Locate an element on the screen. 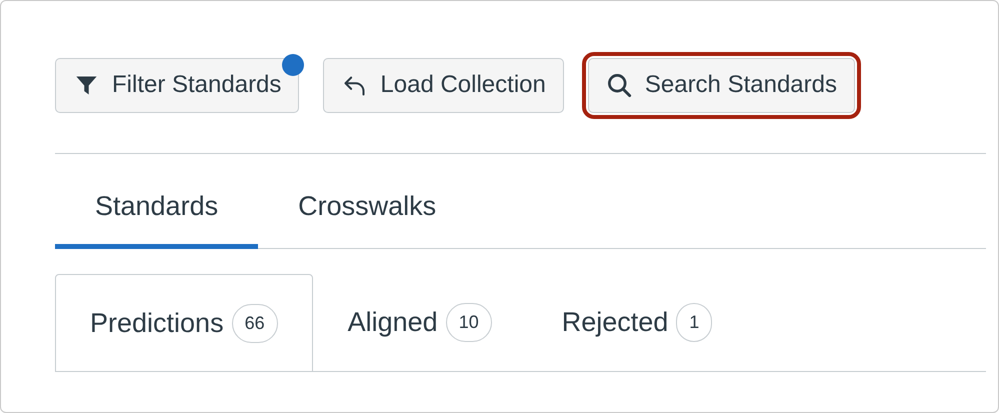 The image size is (999, 413). tab-label: Rejected is located at coordinates (615, 322).